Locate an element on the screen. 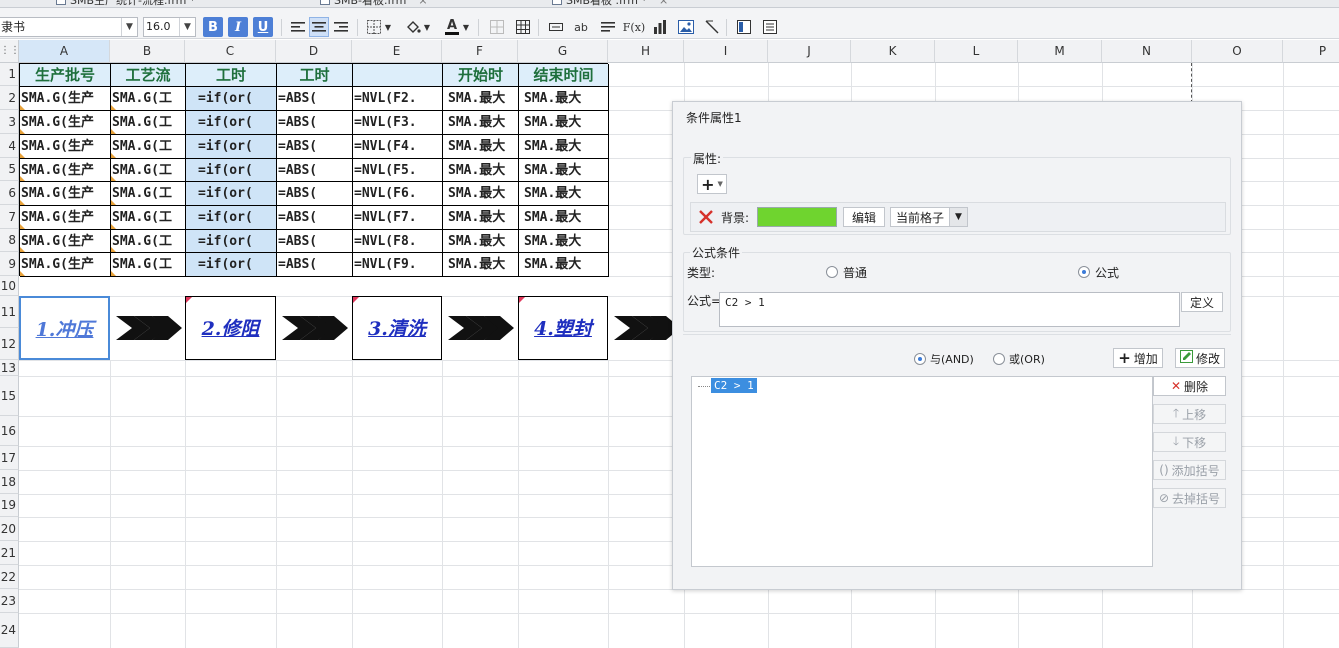  cell-d1: 工时 is located at coordinates (315, 75).